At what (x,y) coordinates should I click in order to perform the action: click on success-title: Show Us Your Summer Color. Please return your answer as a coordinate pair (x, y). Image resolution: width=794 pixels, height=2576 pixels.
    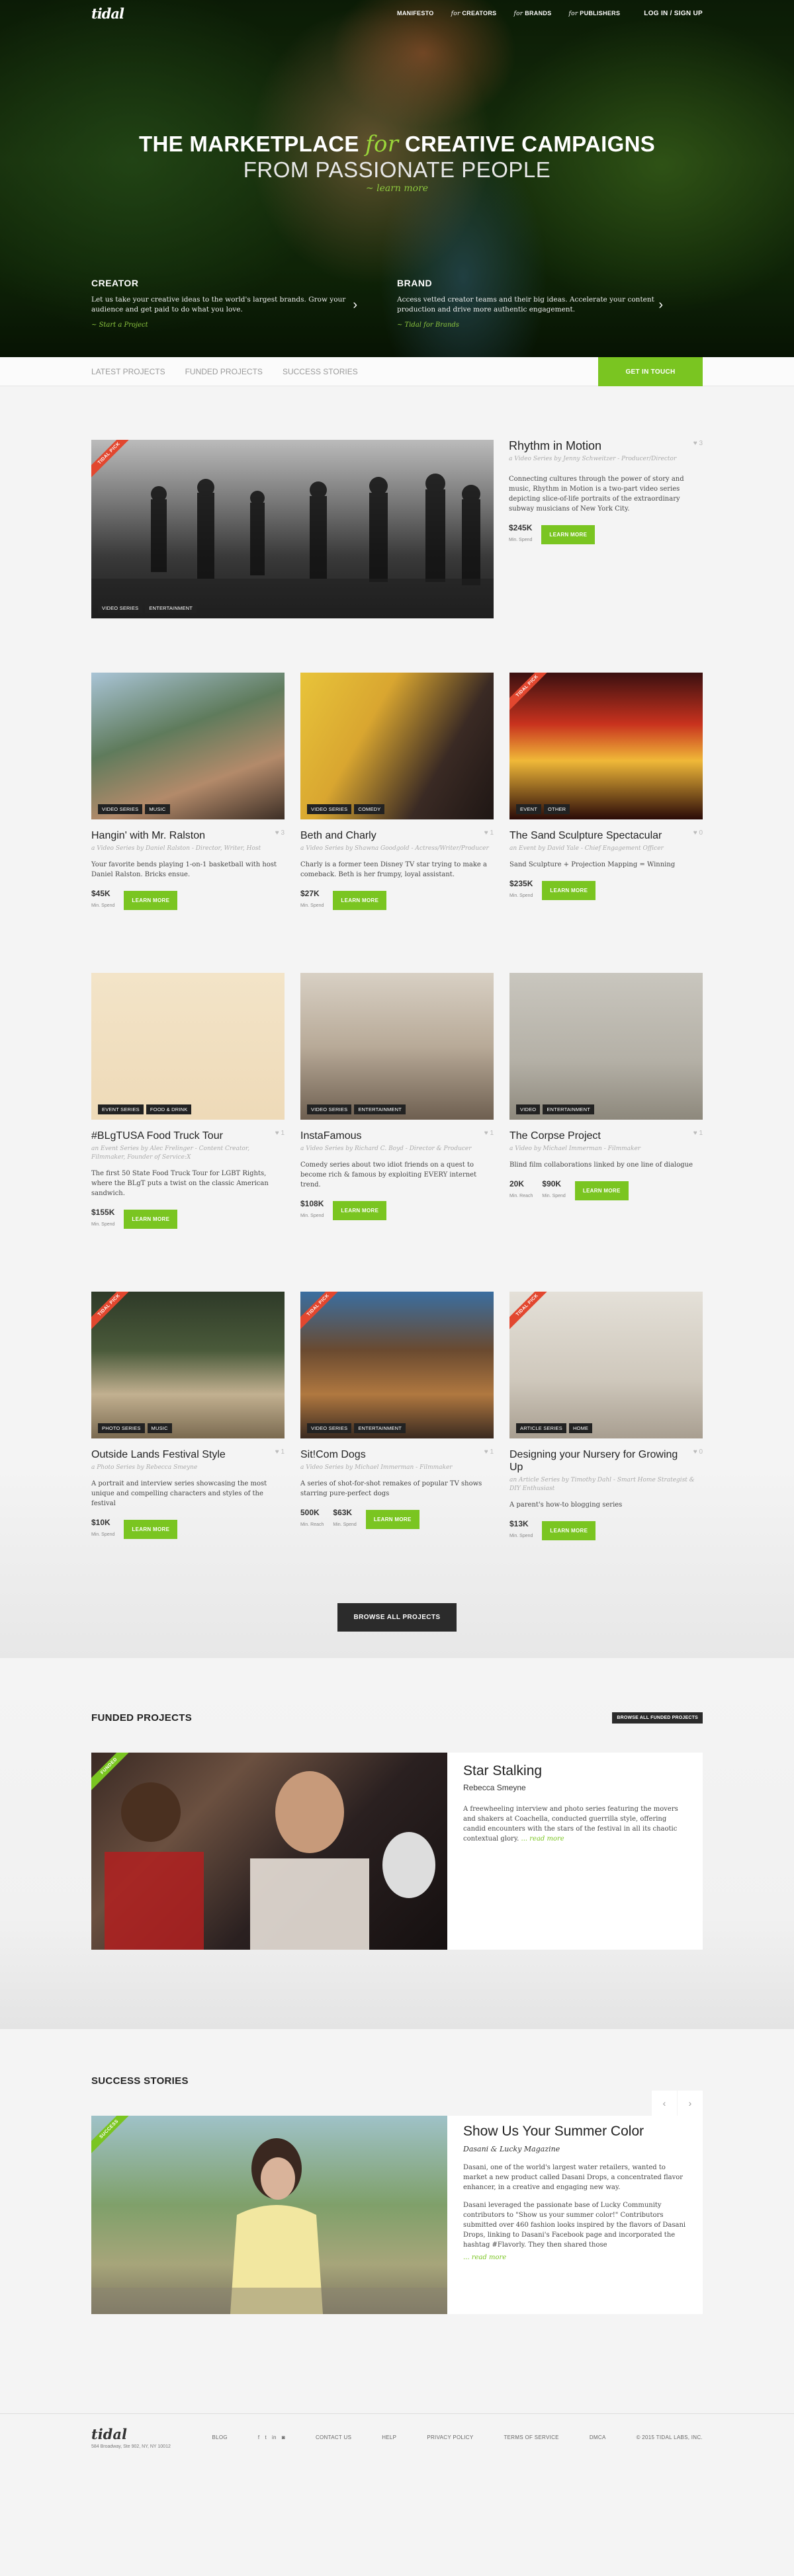
    Looking at the image, I should click on (575, 2132).